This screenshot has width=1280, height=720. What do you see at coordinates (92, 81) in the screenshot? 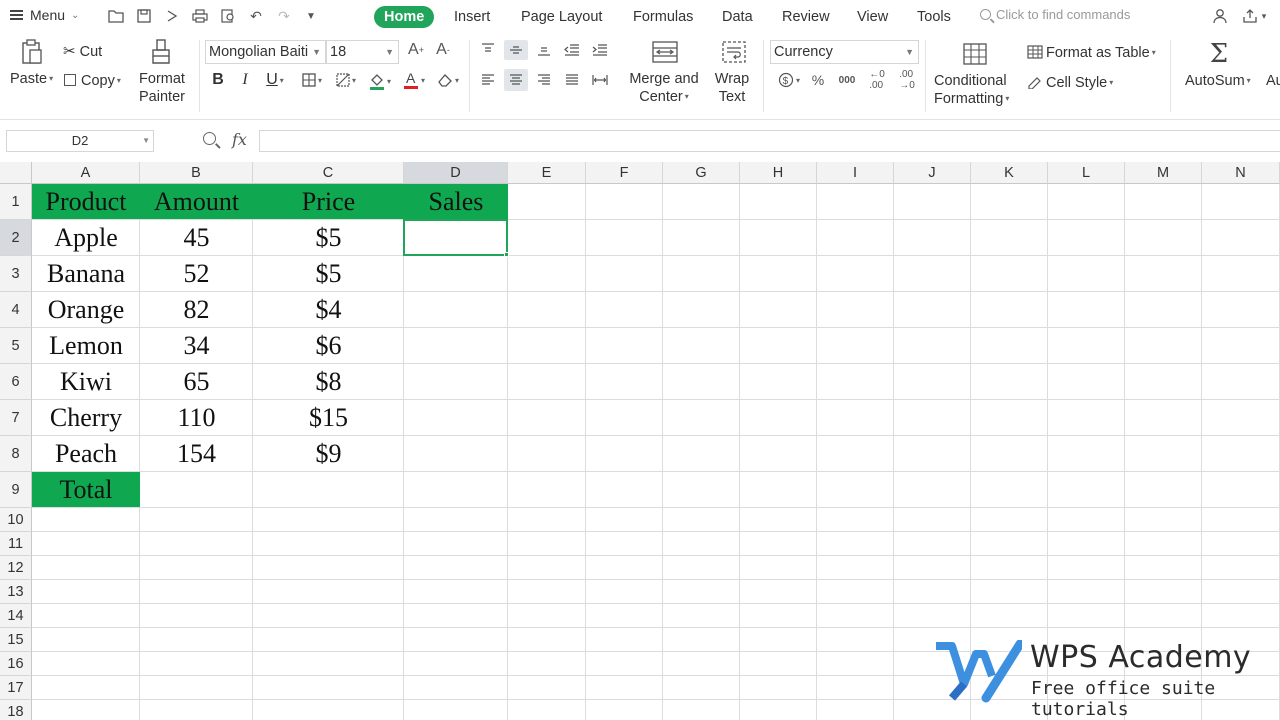
I see `copy-button: Copy ▾` at bounding box center [92, 81].